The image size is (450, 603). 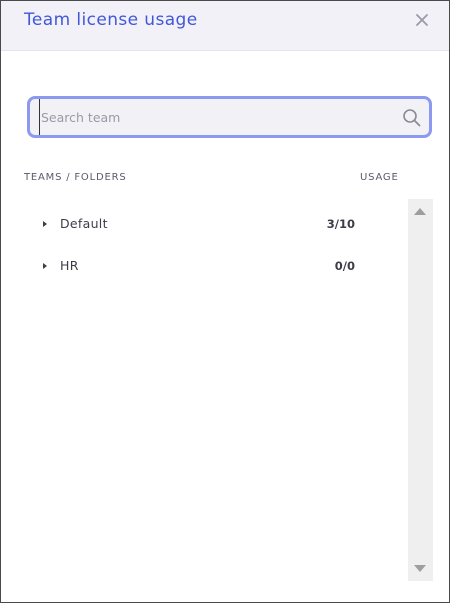 I want to click on search-box, so click(x=229, y=117).